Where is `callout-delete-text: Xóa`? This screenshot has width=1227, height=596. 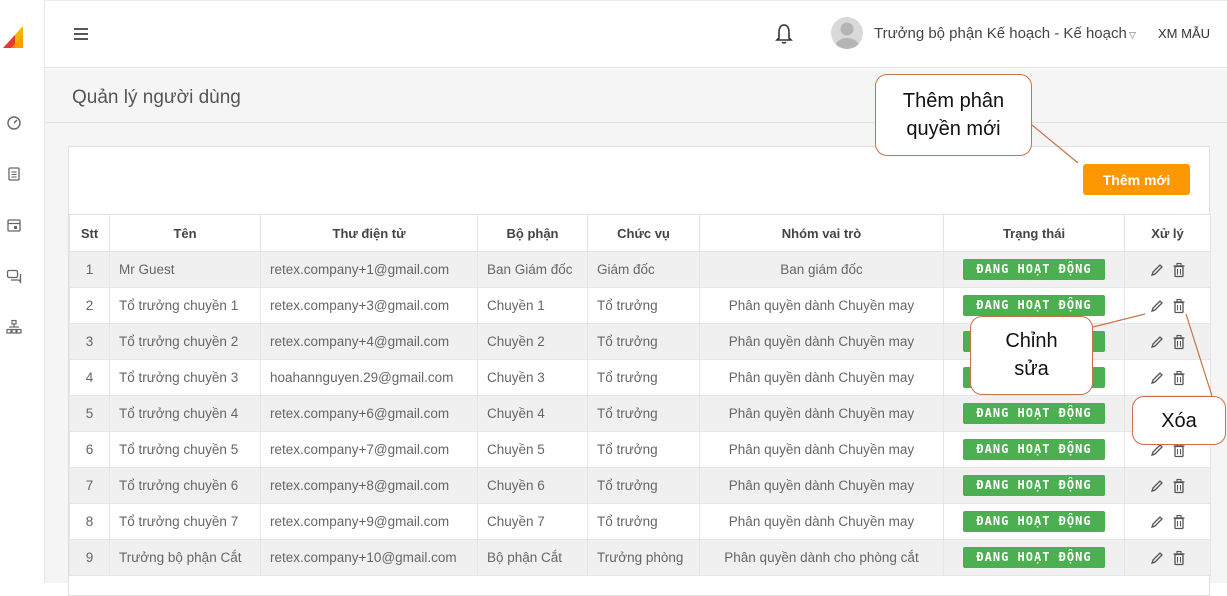 callout-delete-text: Xóa is located at coordinates (1179, 421).